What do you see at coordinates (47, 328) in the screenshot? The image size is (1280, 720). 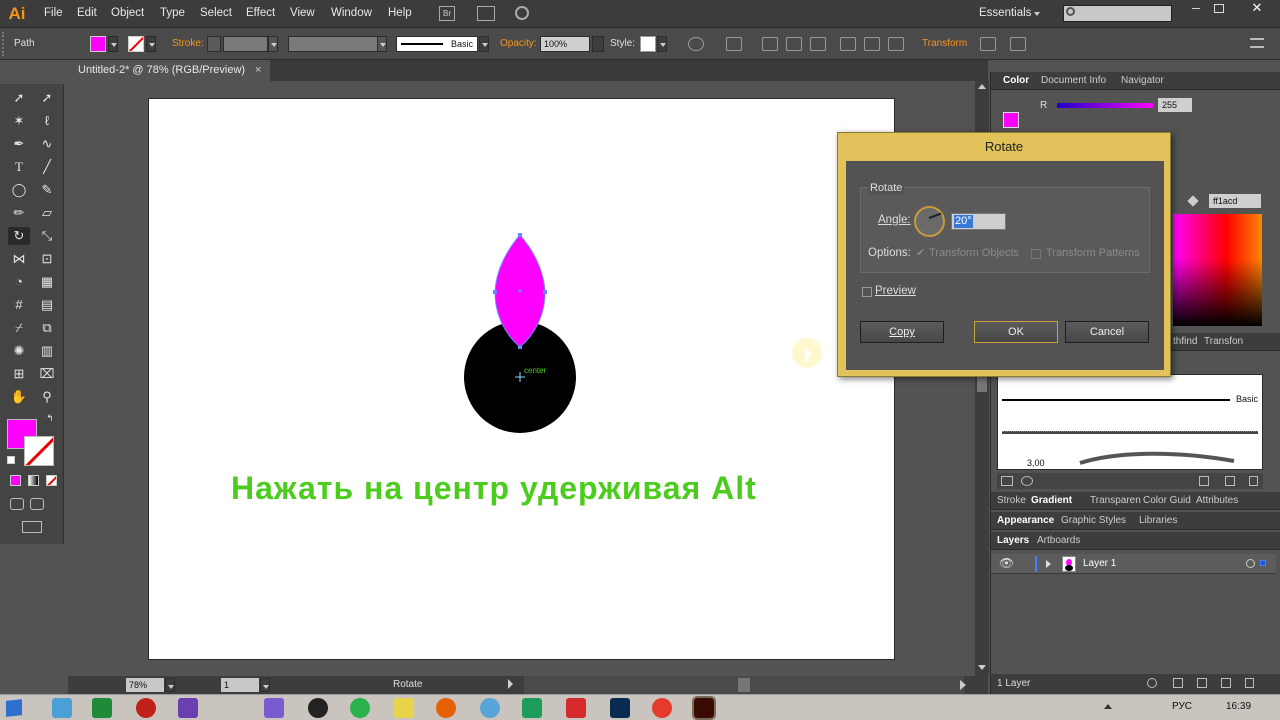 I see `blend-tool-icon: ⧉` at bounding box center [47, 328].